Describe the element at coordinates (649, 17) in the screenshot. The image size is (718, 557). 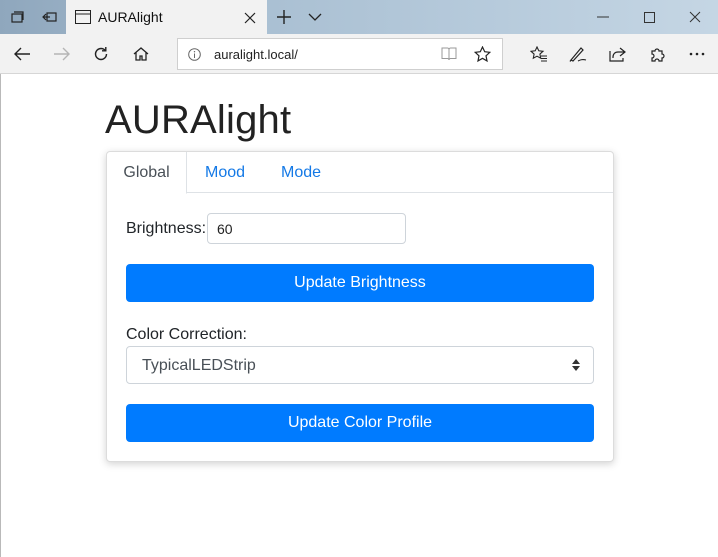
I see `maximize-icon` at that location.